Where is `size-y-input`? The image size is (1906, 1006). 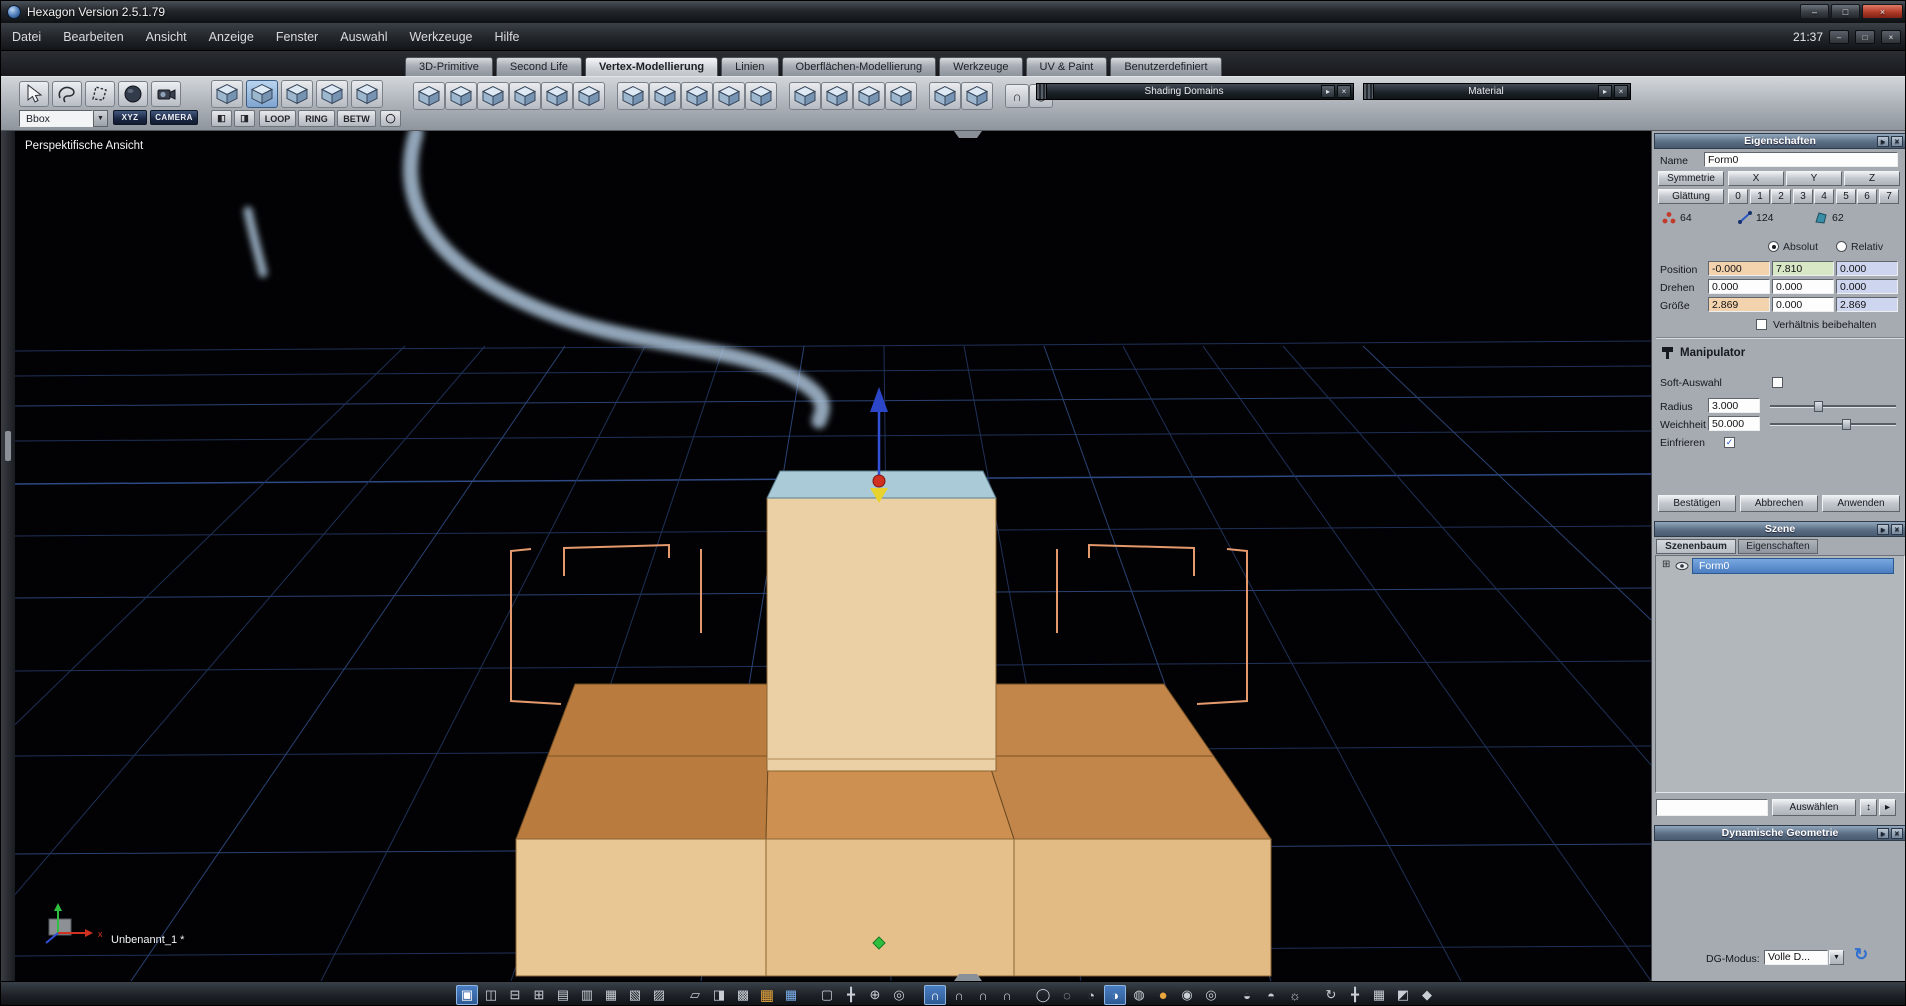
size-y-input is located at coordinates (1803, 304).